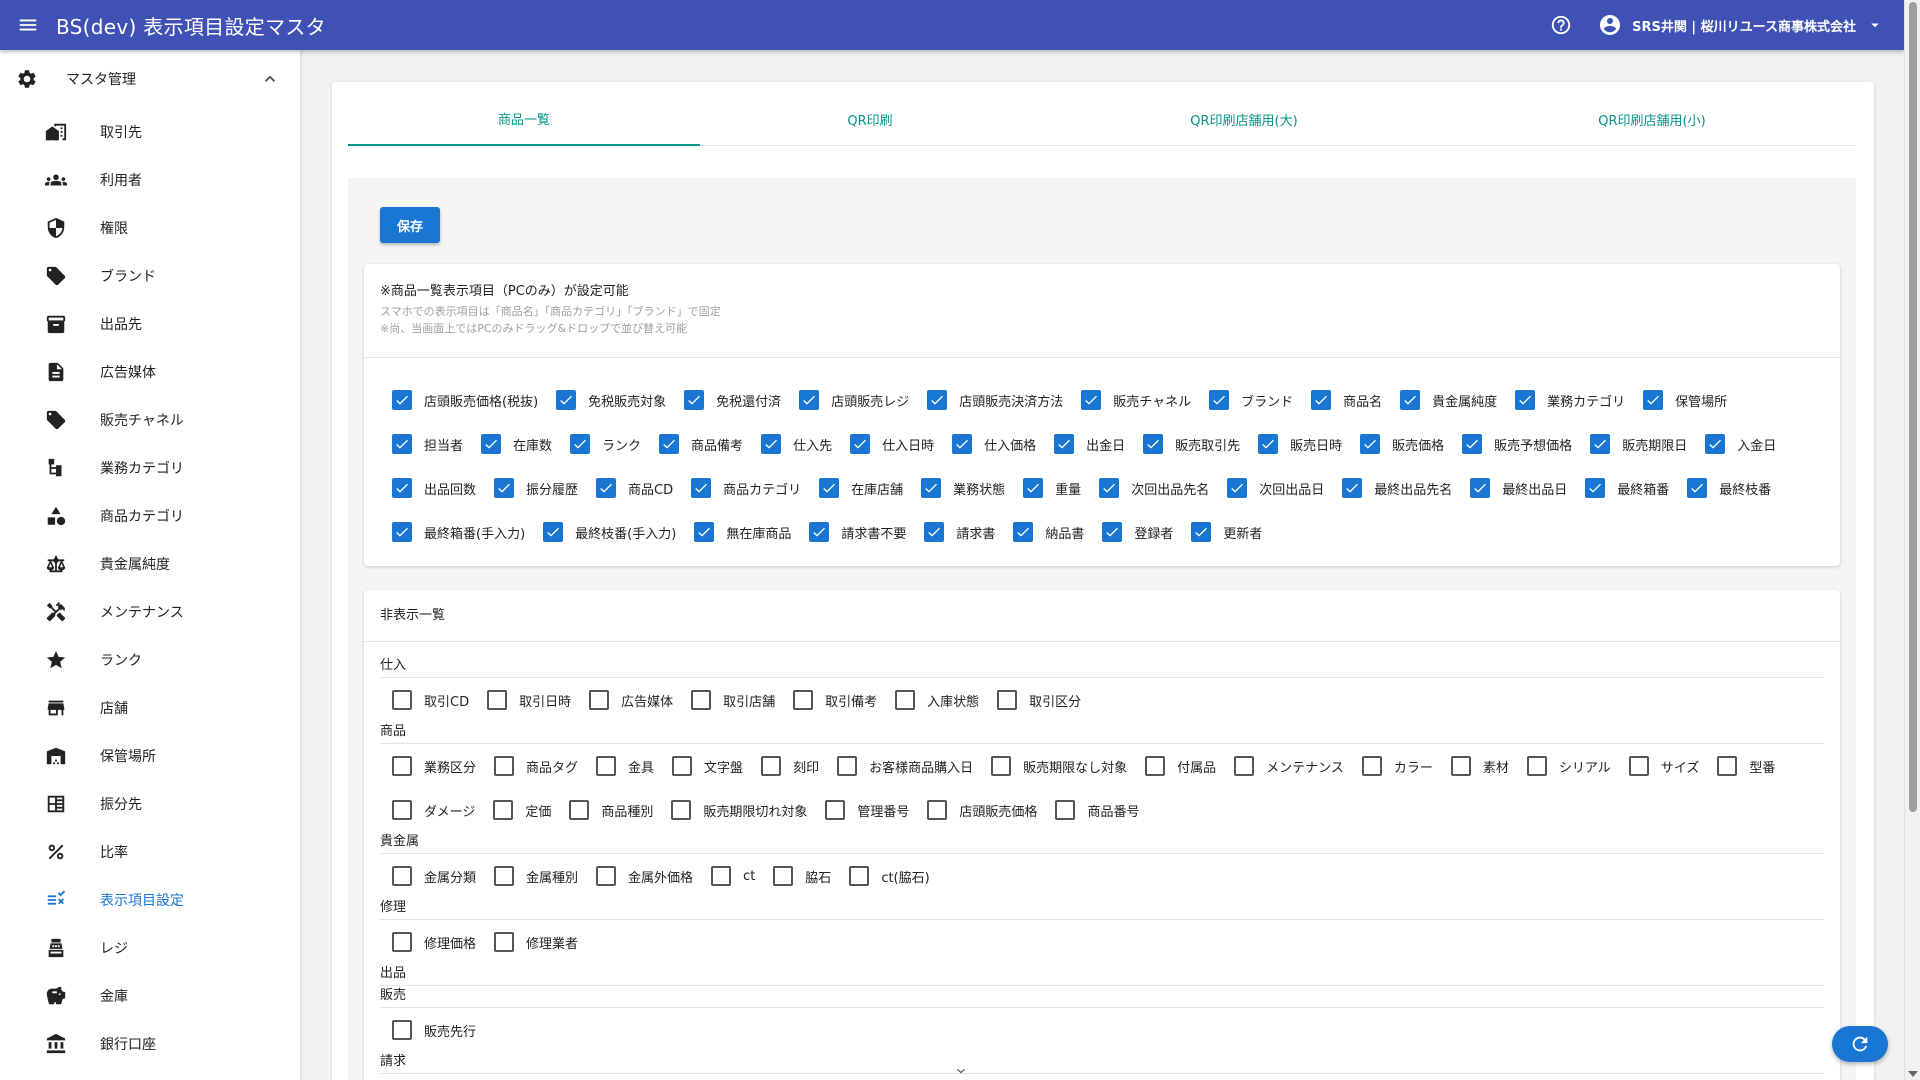  What do you see at coordinates (433, 810) in the screenshot?
I see `checkbox-item: ダメージ` at bounding box center [433, 810].